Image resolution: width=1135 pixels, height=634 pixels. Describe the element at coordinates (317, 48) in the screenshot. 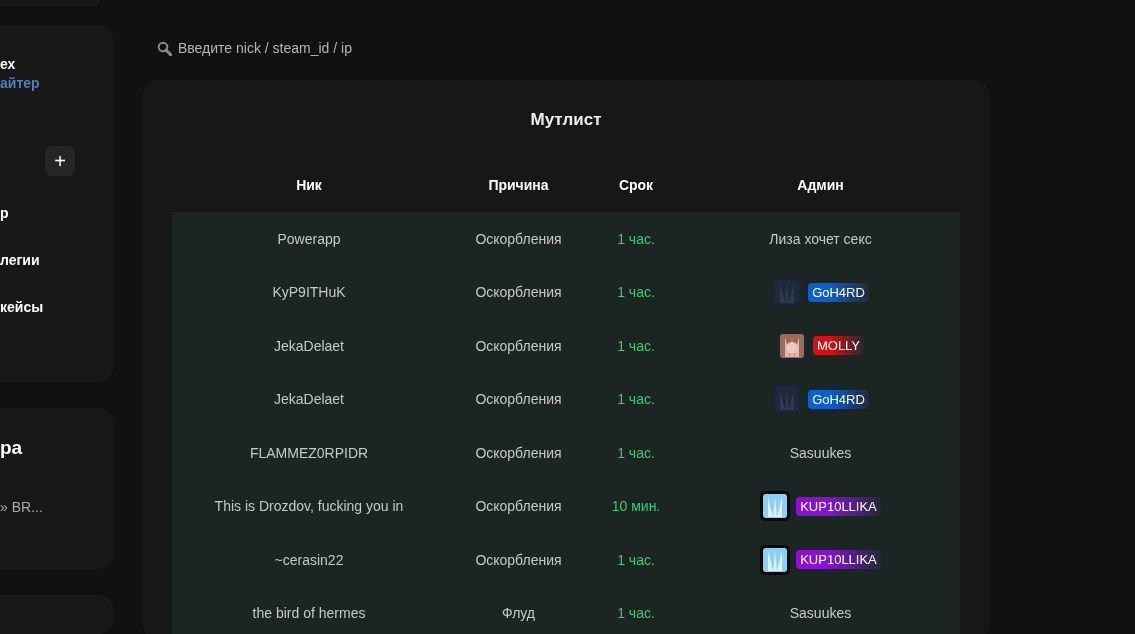

I see `search-field: Введите nick / steam_id / ip` at that location.